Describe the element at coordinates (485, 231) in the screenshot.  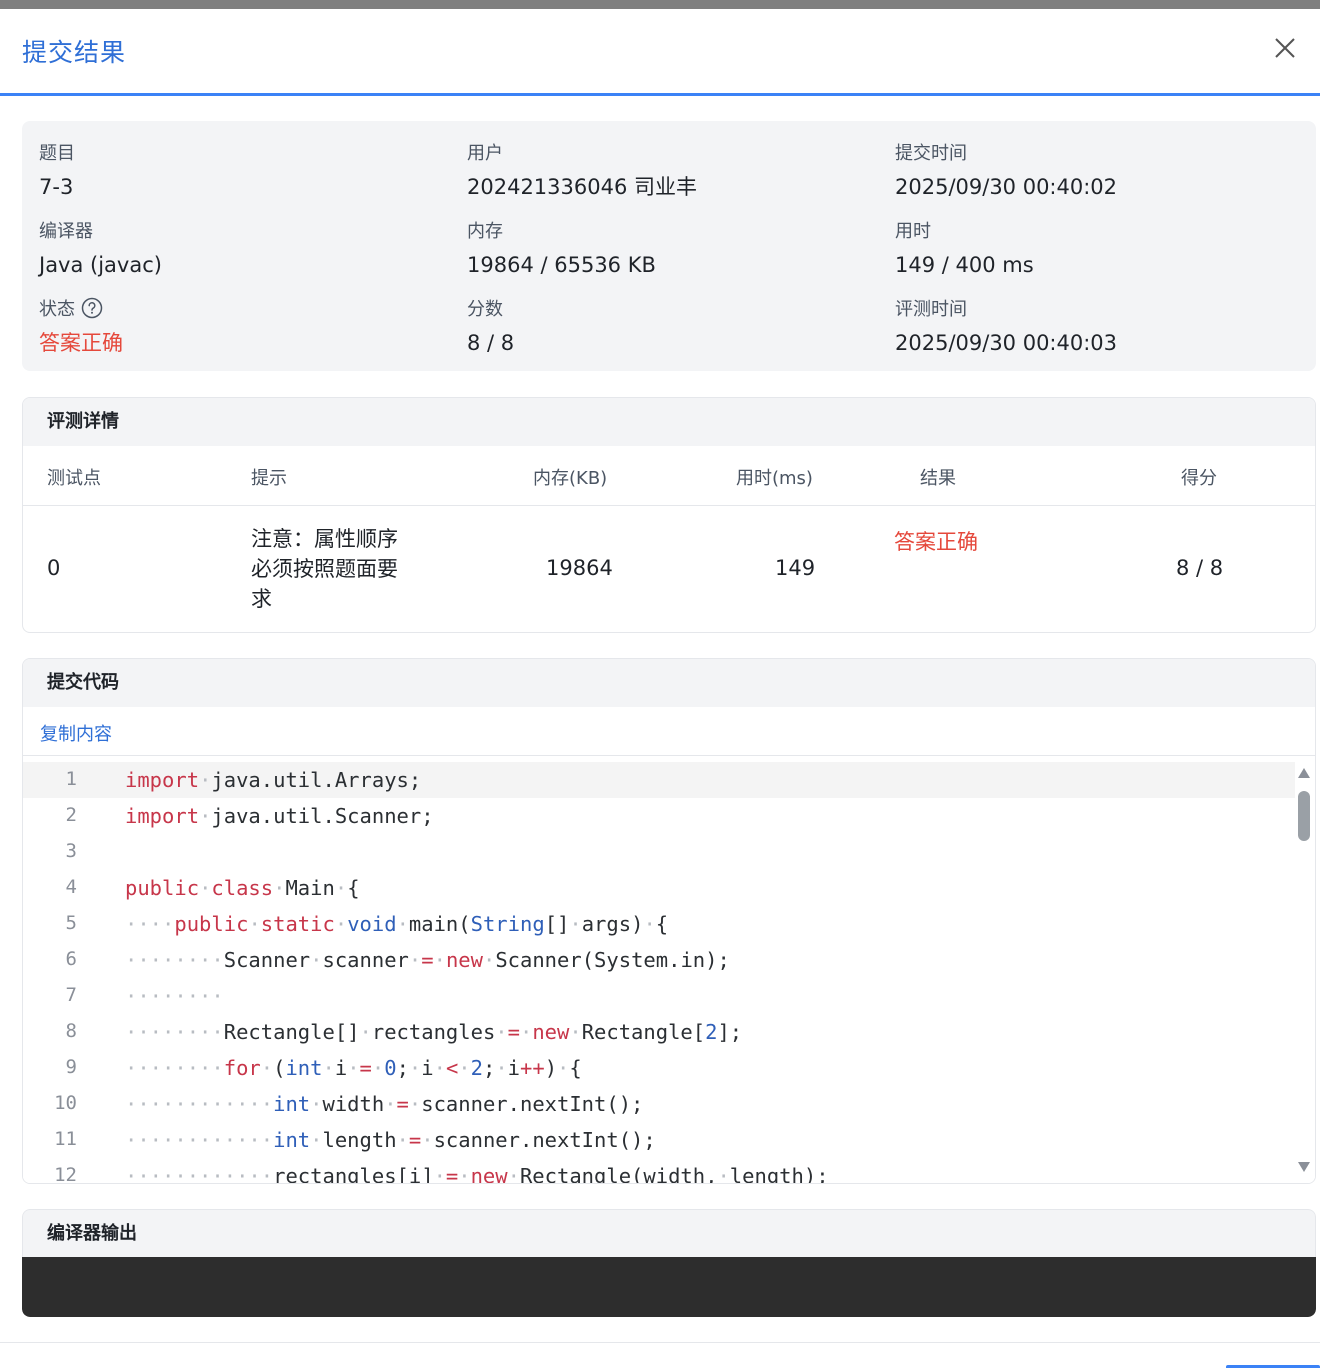
I see `memory-label: 内存` at that location.